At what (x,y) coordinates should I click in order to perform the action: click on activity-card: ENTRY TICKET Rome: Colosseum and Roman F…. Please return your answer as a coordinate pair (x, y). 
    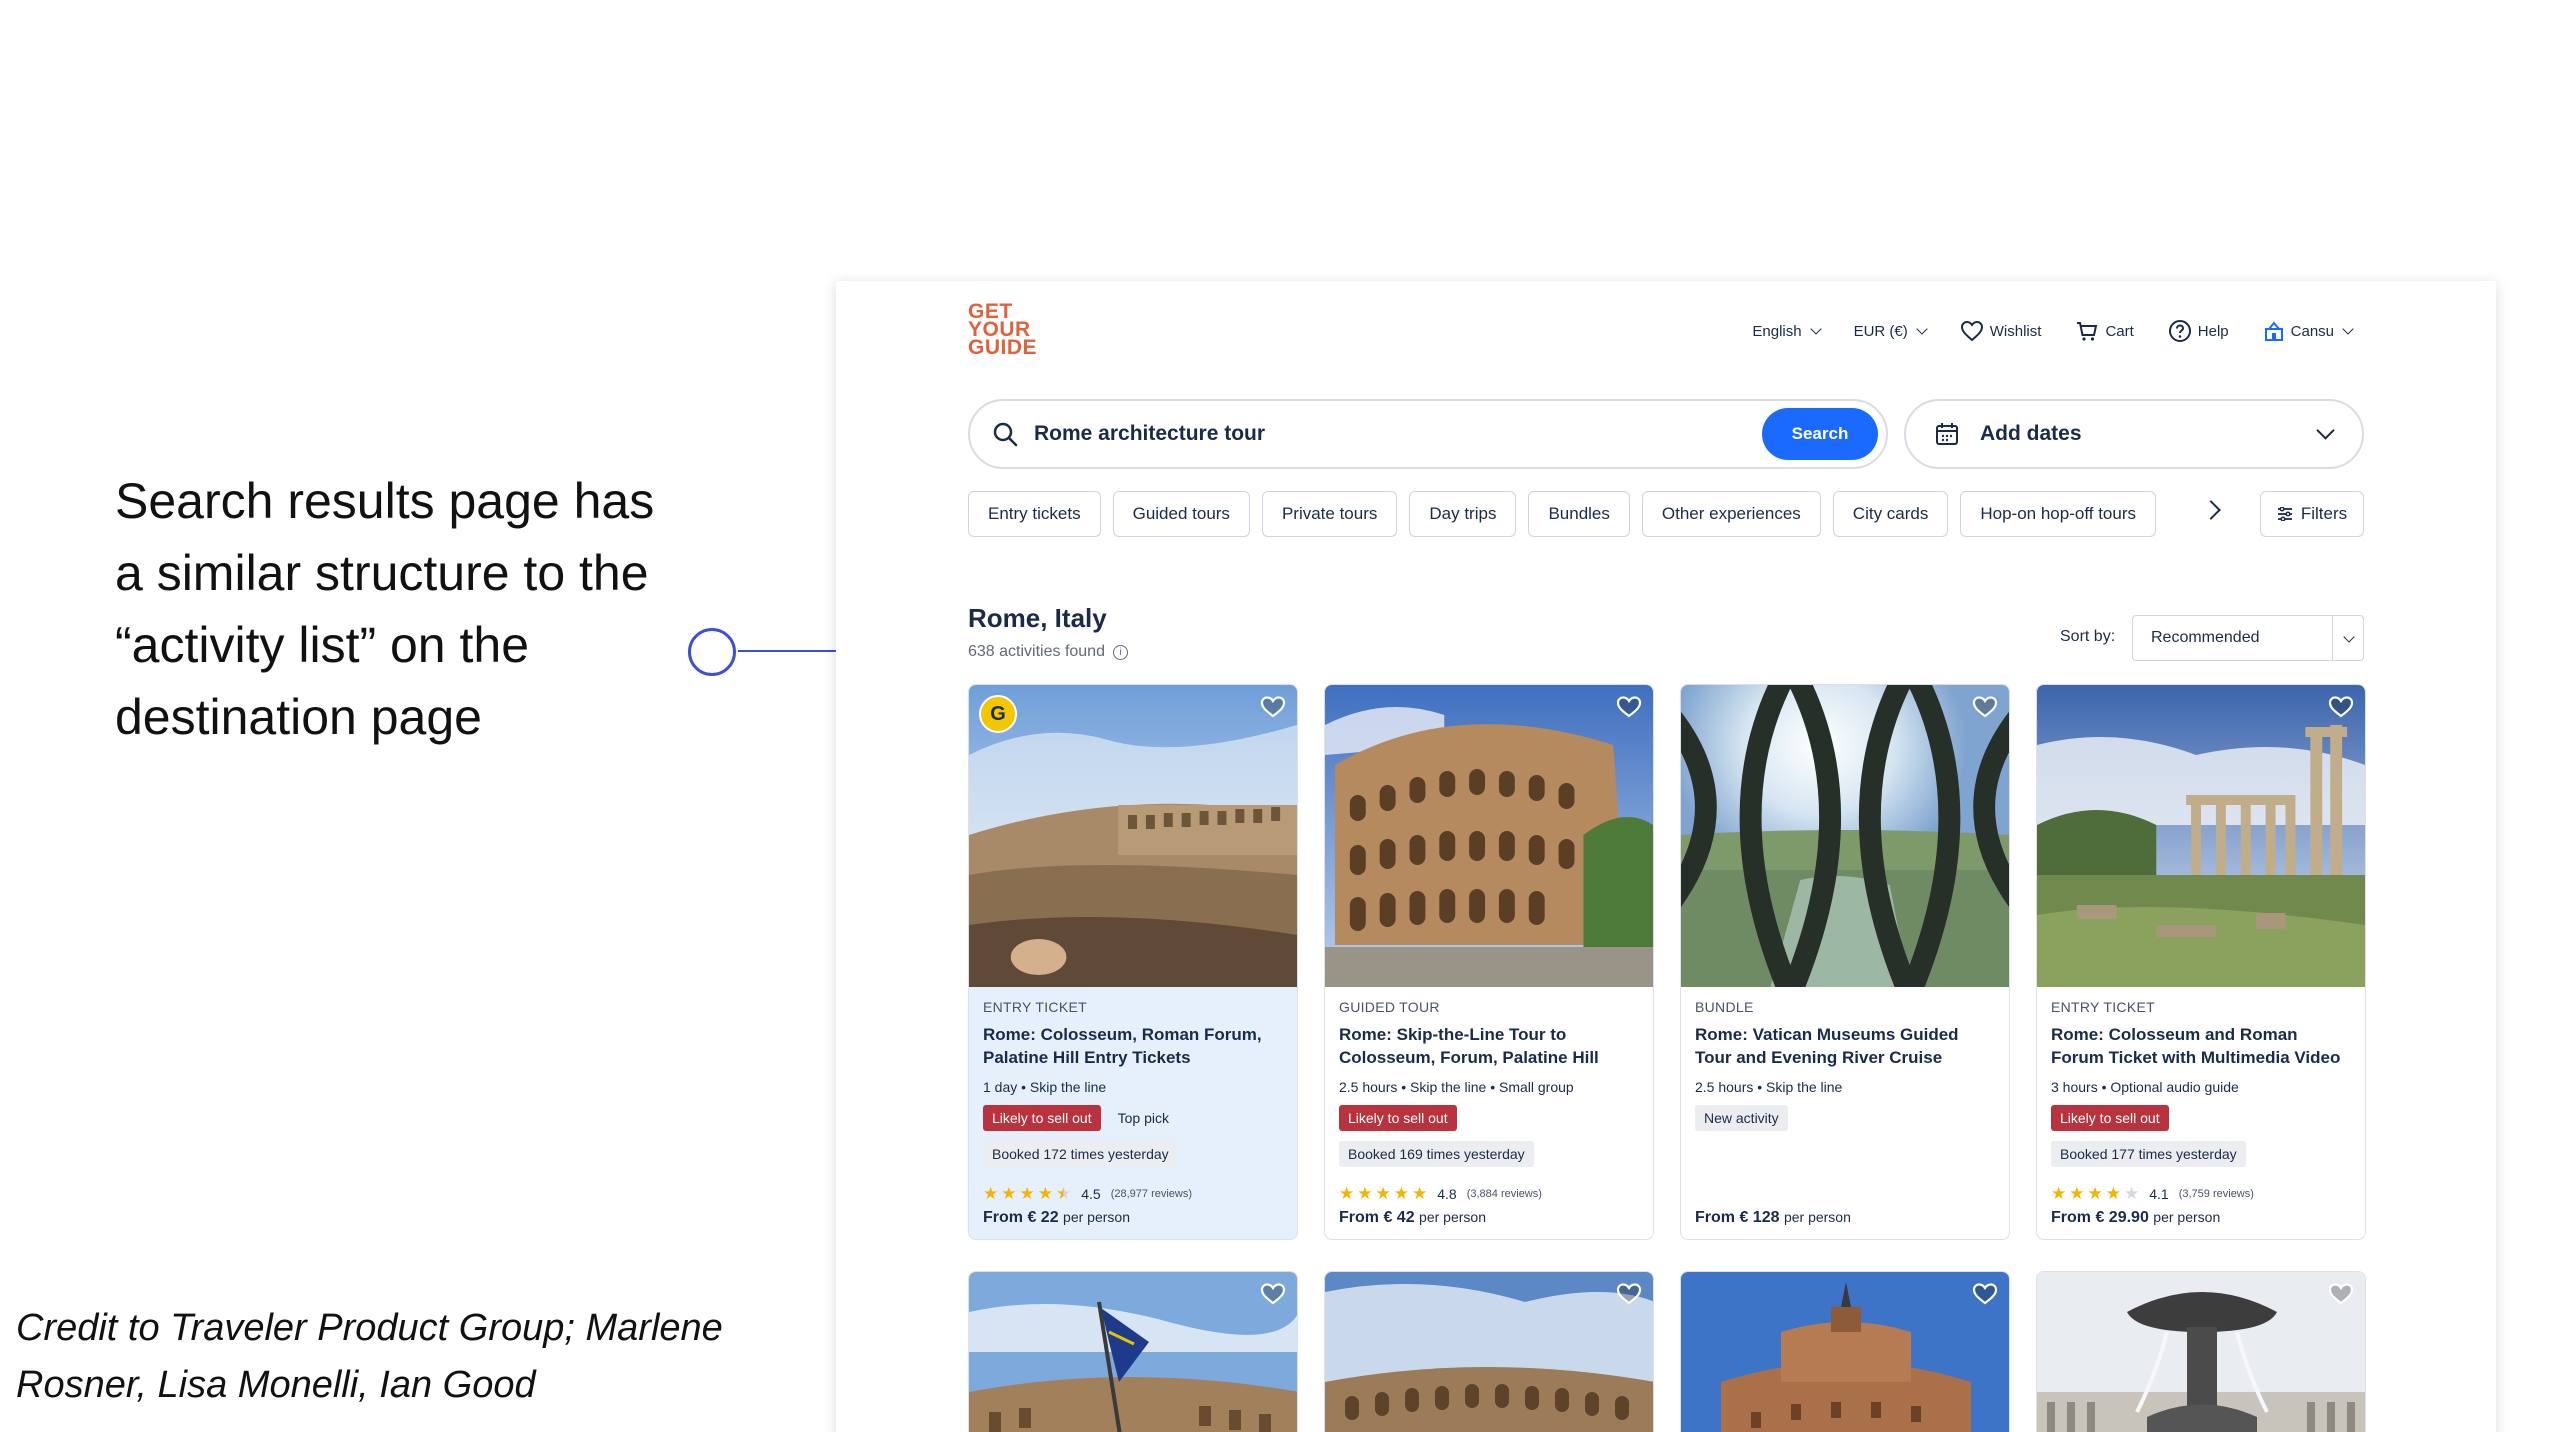
    Looking at the image, I should click on (2201, 962).